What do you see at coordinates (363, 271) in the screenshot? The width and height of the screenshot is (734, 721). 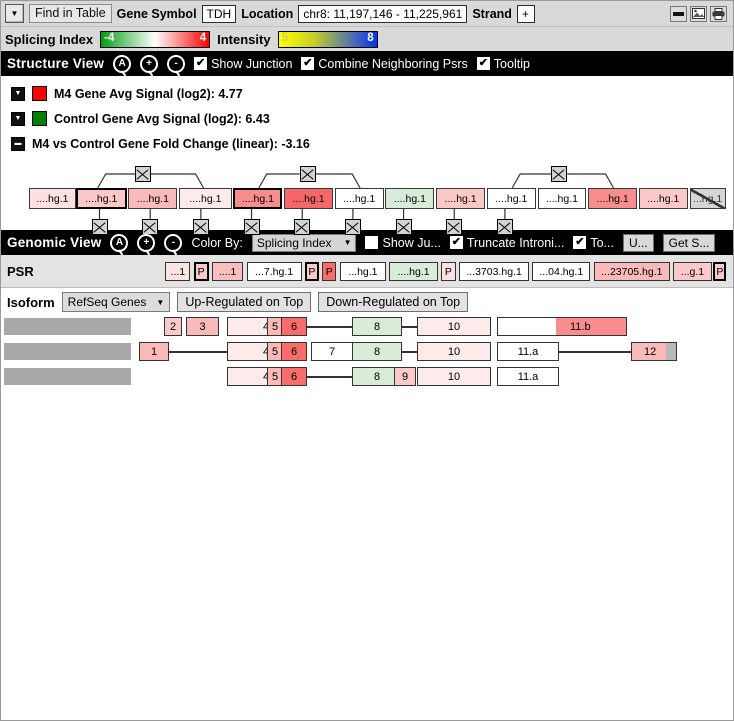 I see `psr-box: ...hg.1` at bounding box center [363, 271].